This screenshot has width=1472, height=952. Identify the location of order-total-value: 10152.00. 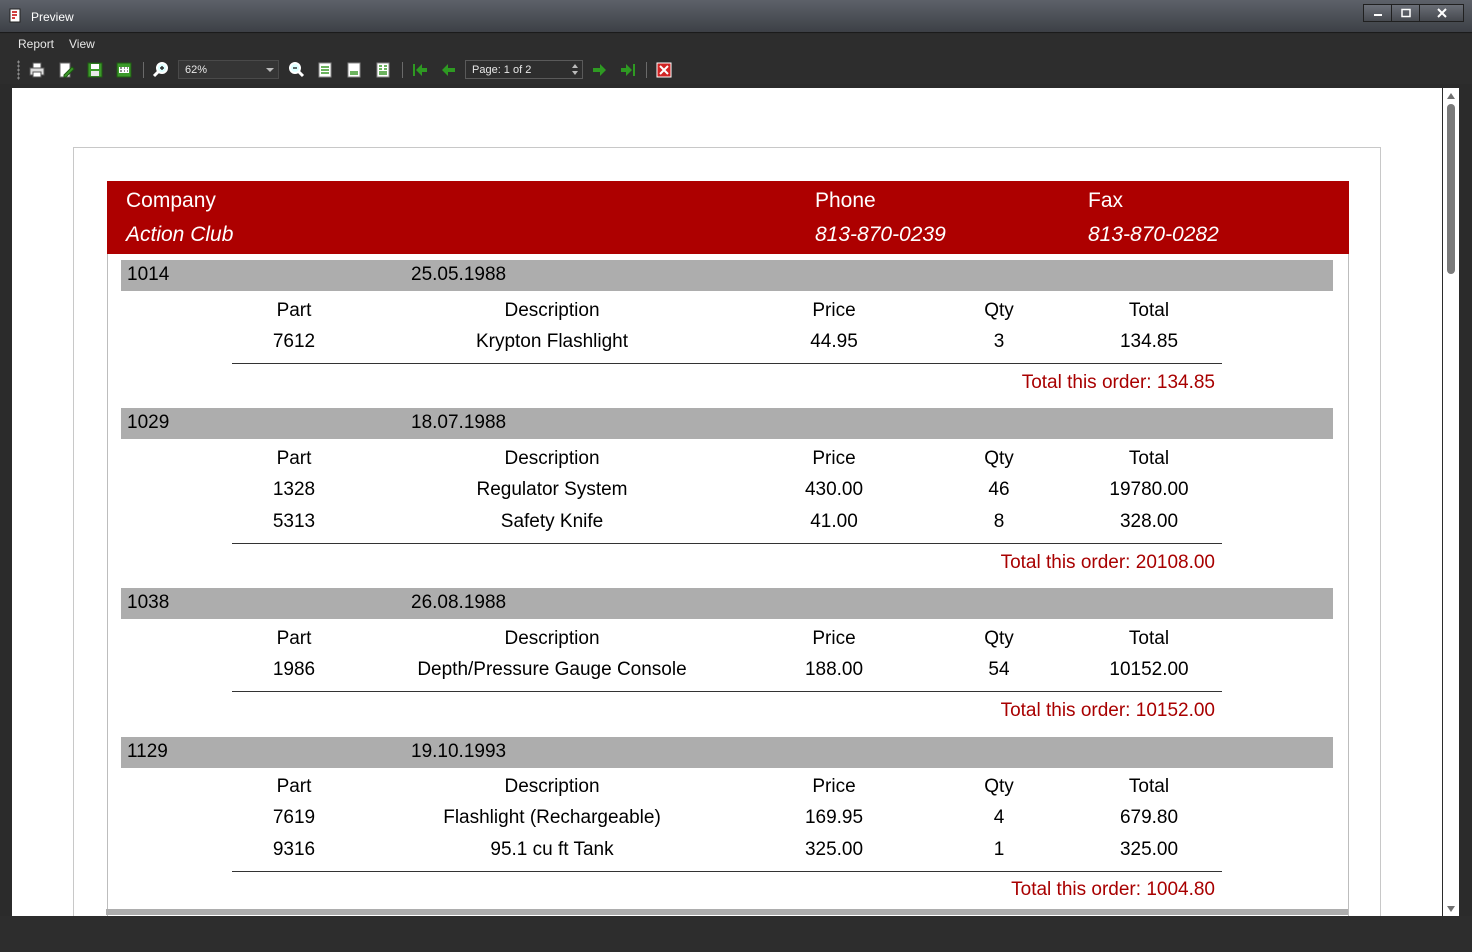
(1175, 710).